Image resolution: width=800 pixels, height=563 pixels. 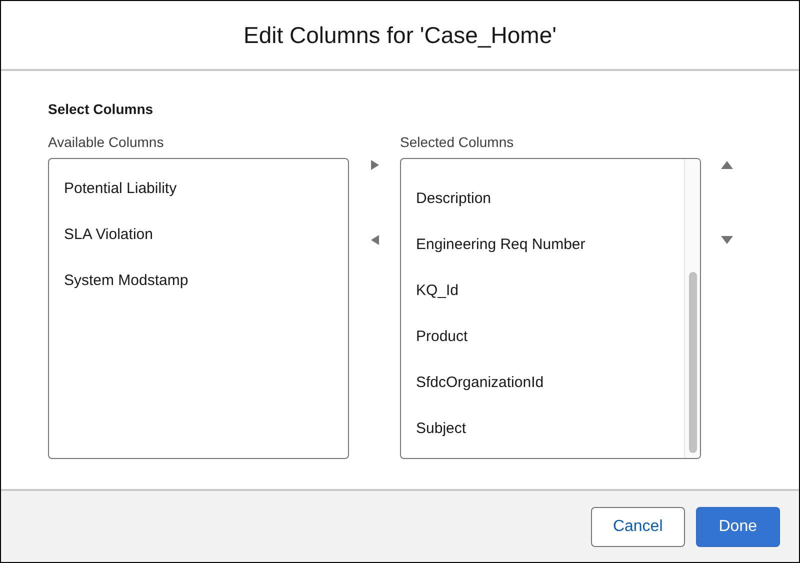 What do you see at coordinates (738, 526) in the screenshot?
I see `done-button: Done` at bounding box center [738, 526].